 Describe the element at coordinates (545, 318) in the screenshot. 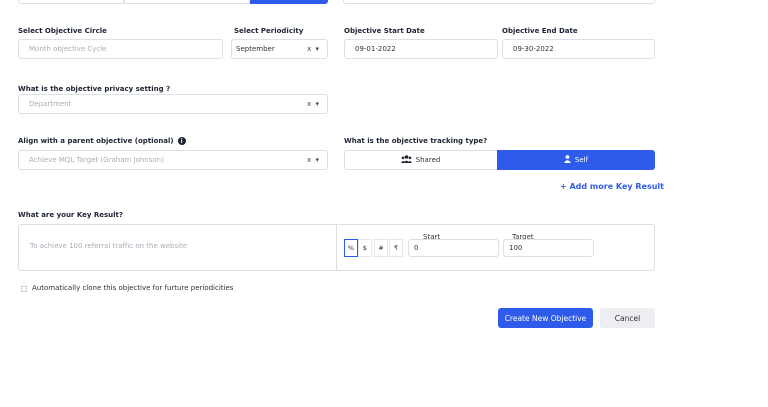

I see `create-objective-button: Create New Objective` at that location.